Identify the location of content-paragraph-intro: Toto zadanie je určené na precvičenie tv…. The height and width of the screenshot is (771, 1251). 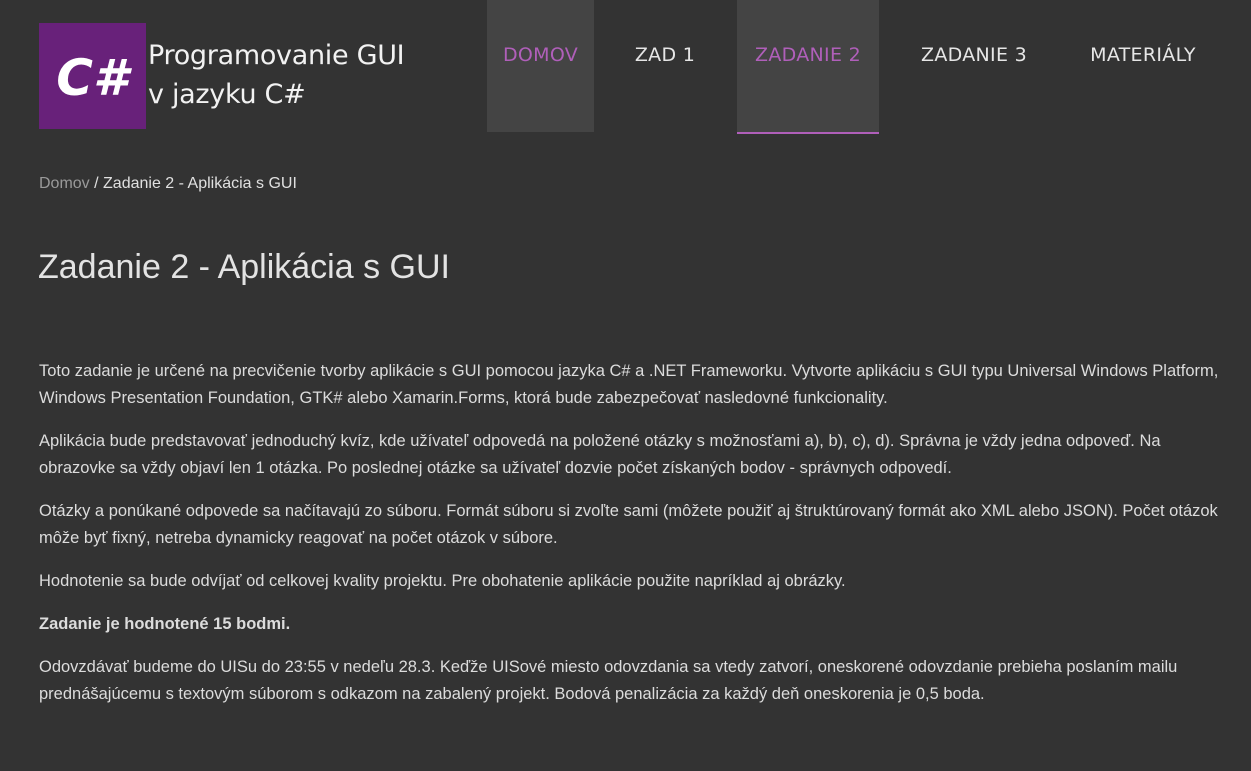
(629, 384).